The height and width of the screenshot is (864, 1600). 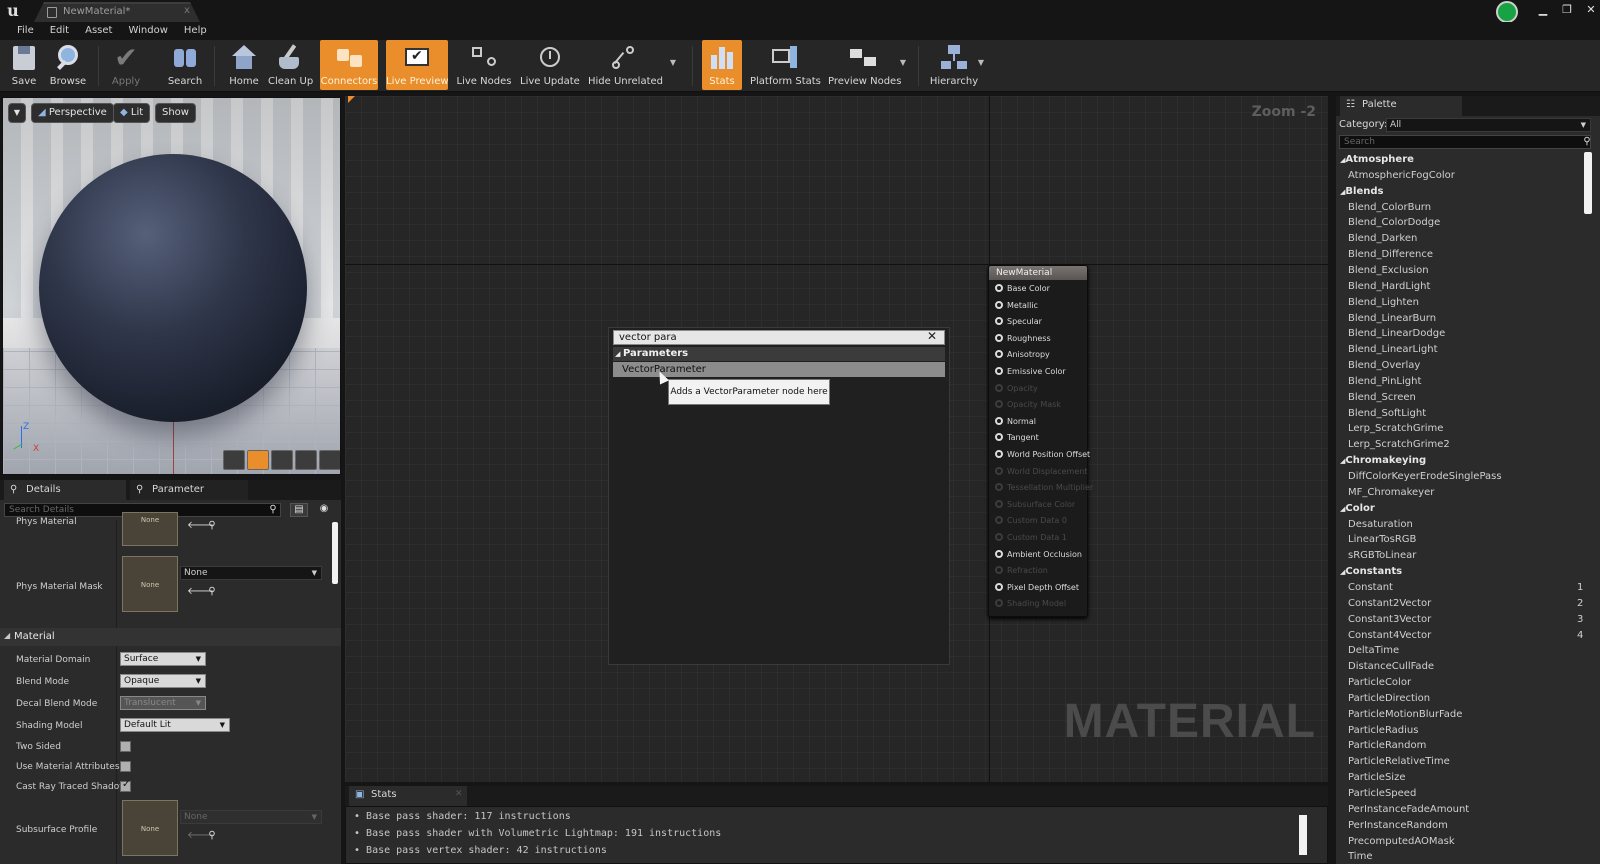 I want to click on menu-file: File, so click(x=25, y=31).